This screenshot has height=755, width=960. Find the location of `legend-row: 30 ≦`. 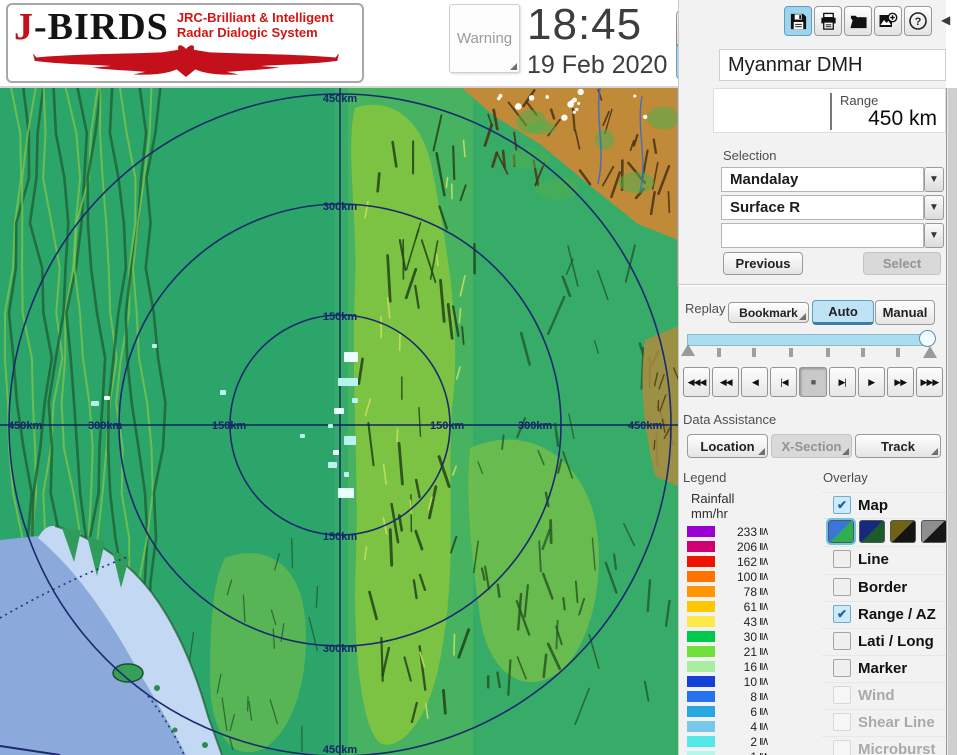

legend-row: 30 ≦ is located at coordinates (742, 636).